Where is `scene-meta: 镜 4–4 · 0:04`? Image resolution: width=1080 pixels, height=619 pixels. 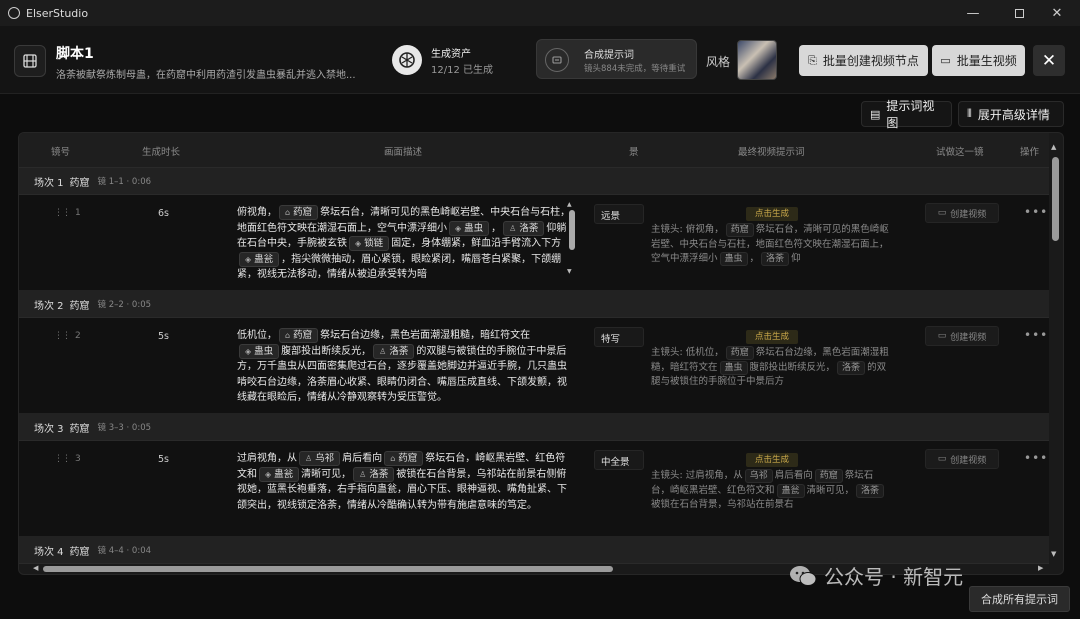 scene-meta: 镜 4–4 · 0:04 is located at coordinates (124, 551).